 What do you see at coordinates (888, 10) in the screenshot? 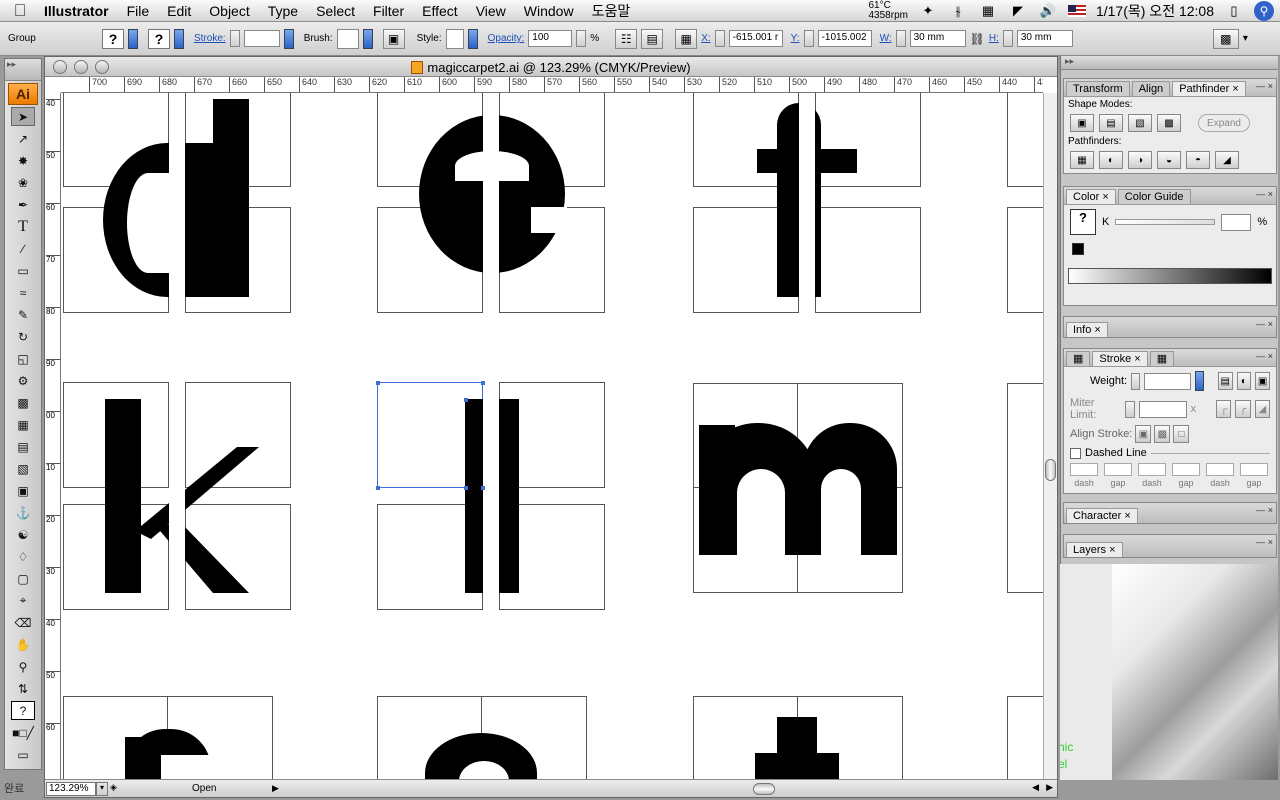
I see `temperature-readout: 61°C 4358rpm` at bounding box center [888, 10].